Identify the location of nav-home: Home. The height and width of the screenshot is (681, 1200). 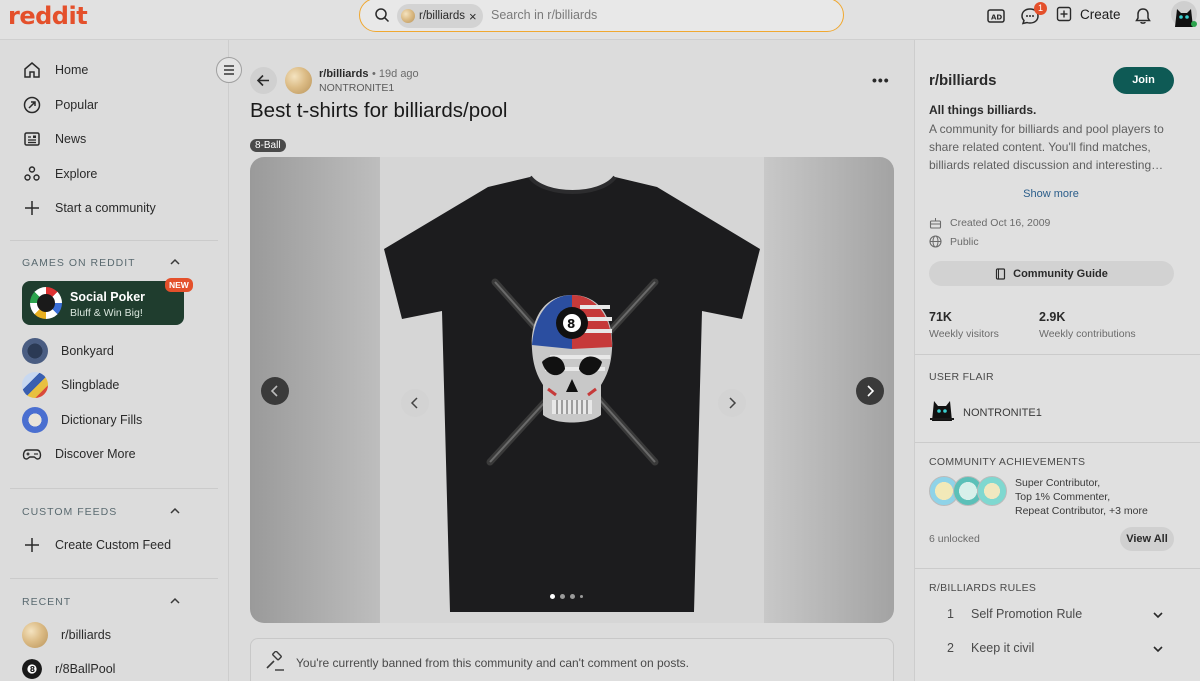
(55, 70).